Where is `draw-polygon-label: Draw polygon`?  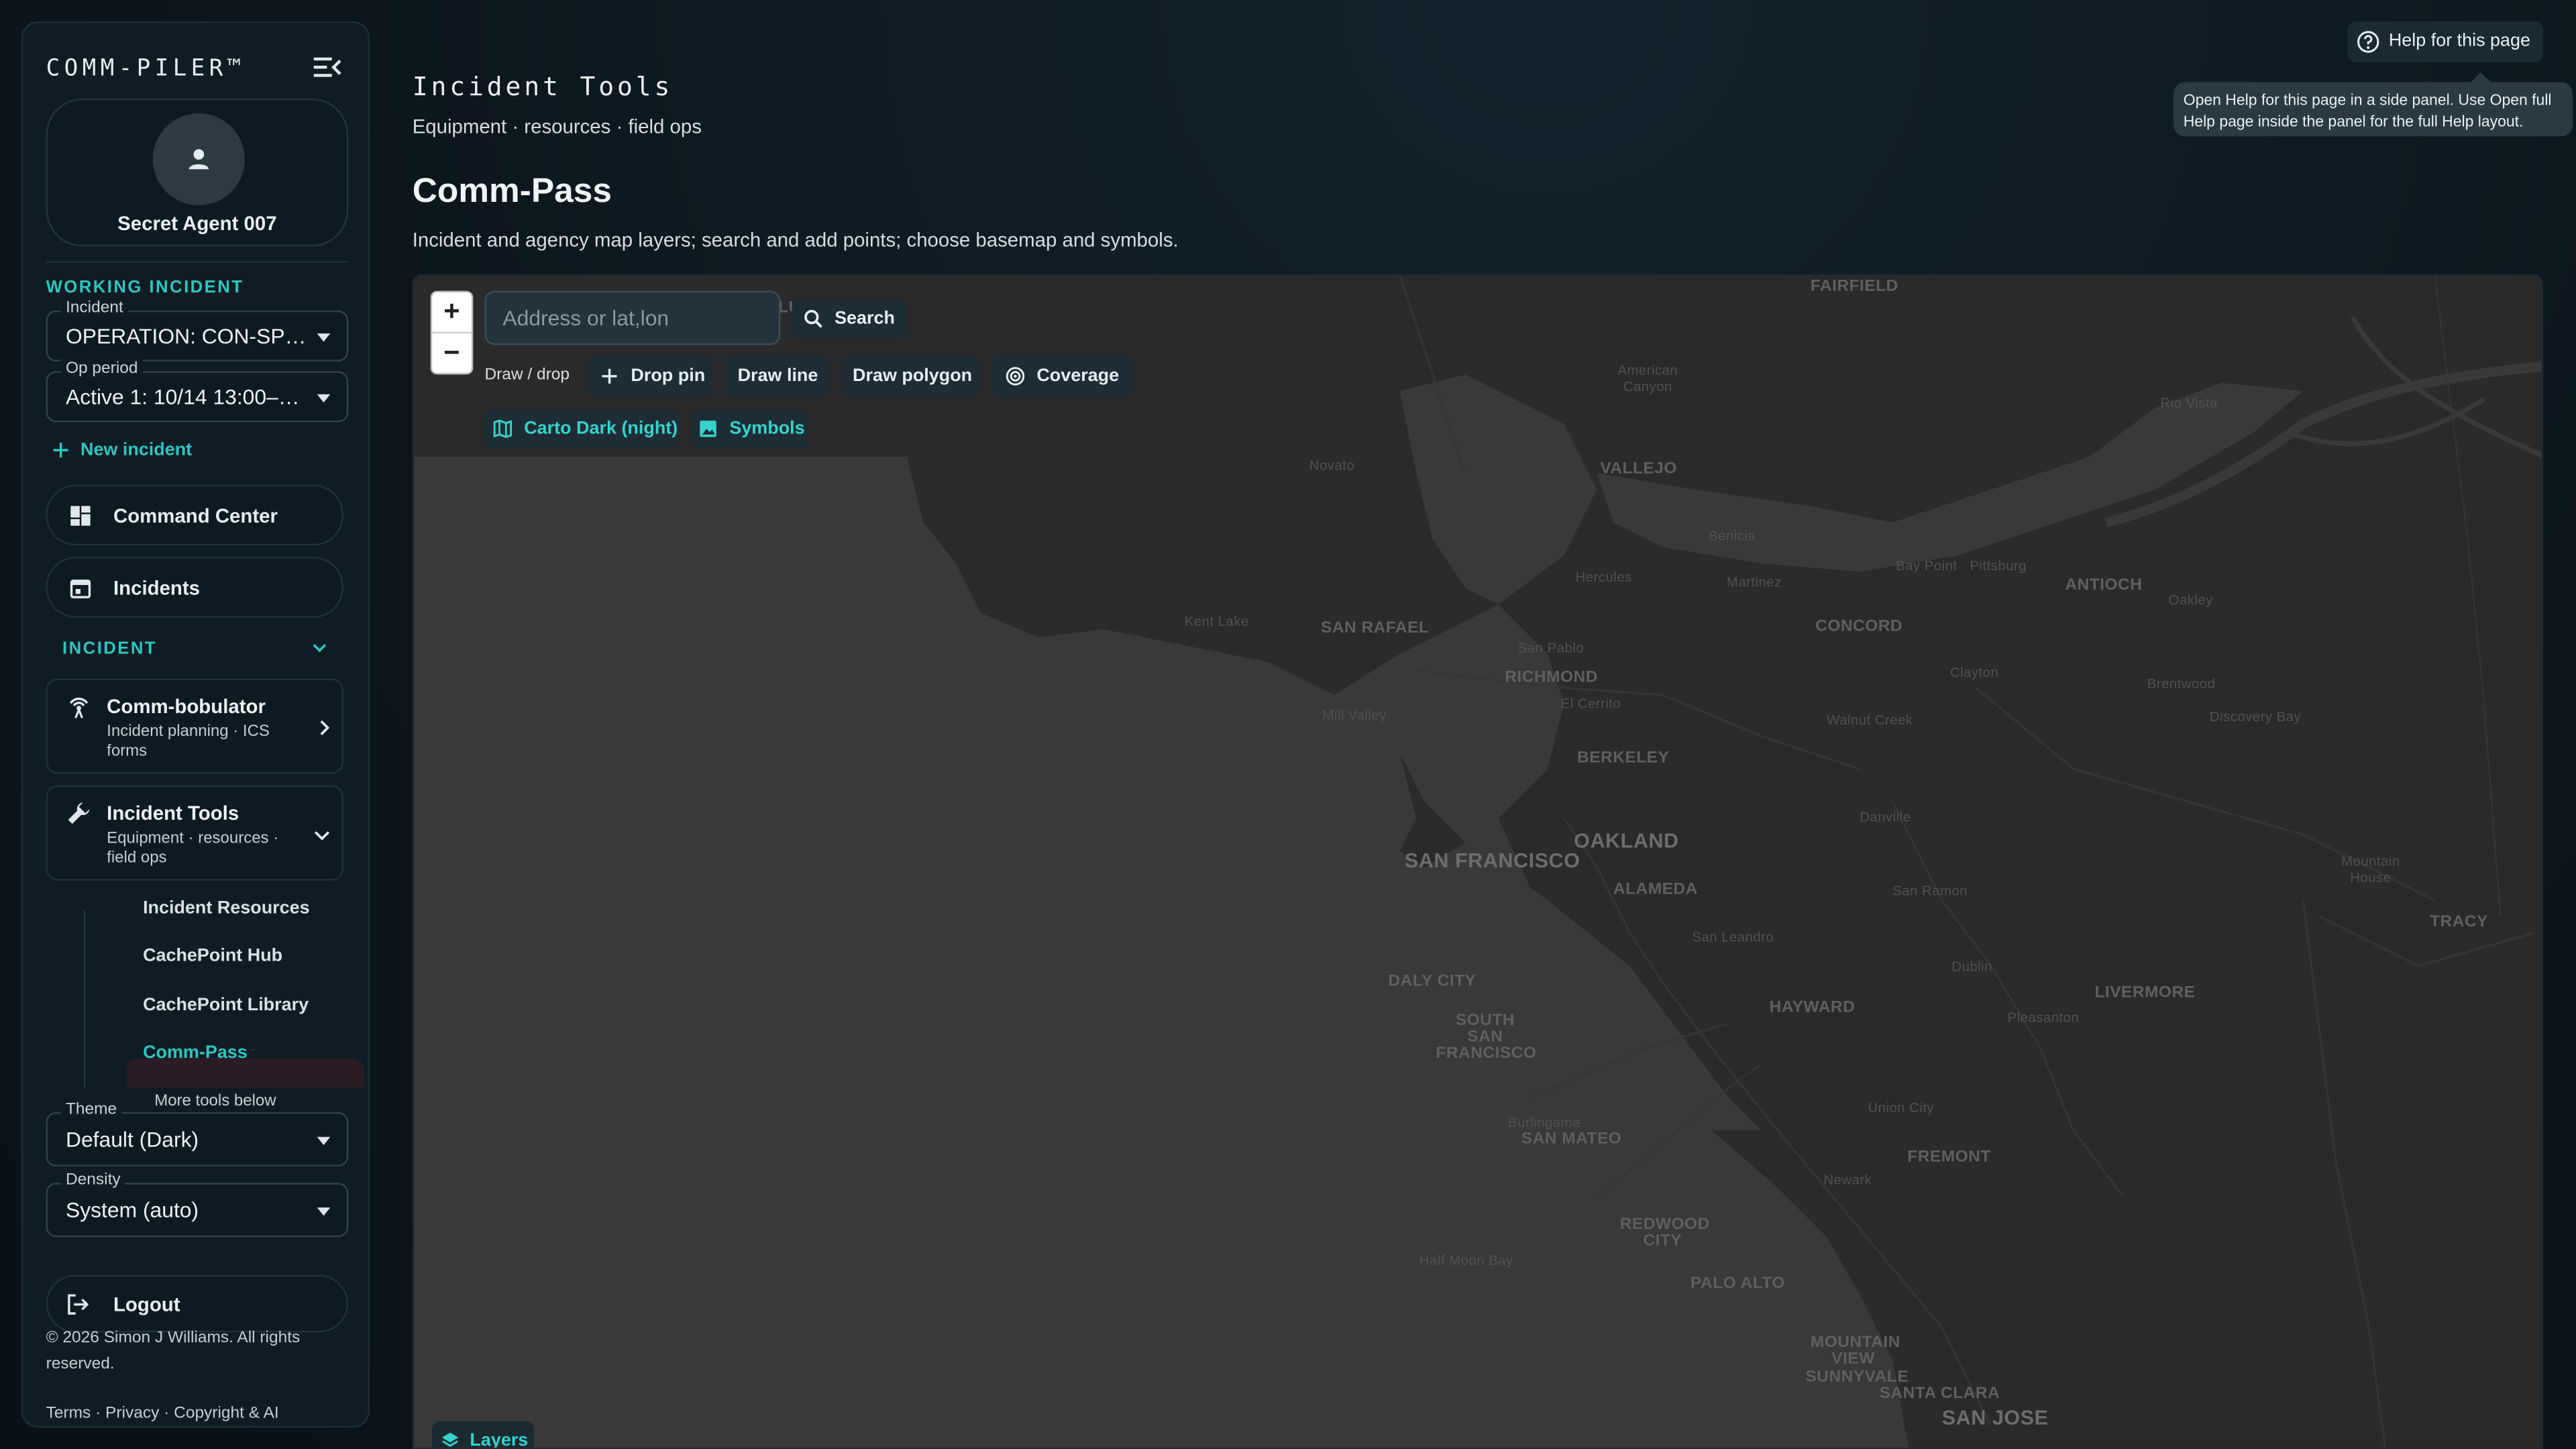 draw-polygon-label: Draw polygon is located at coordinates (913, 376).